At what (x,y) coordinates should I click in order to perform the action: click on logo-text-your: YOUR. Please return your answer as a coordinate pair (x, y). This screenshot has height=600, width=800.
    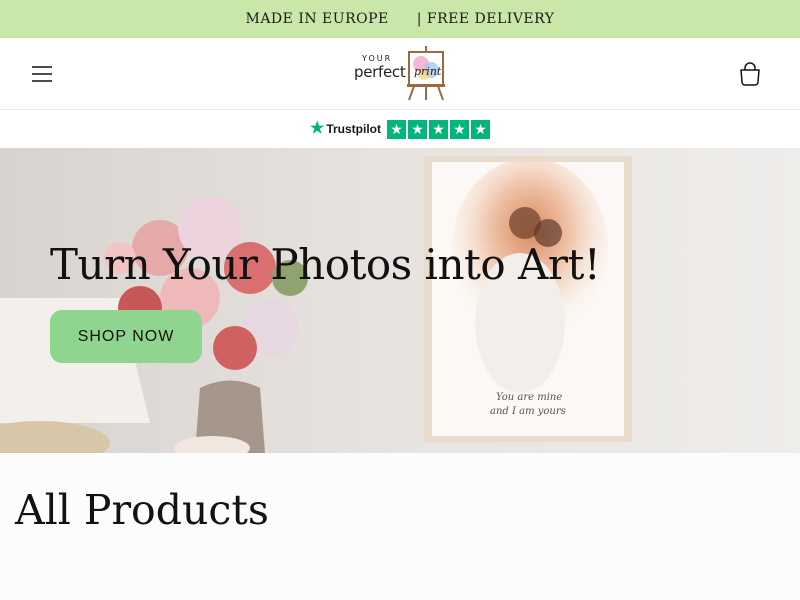
    Looking at the image, I should click on (377, 58).